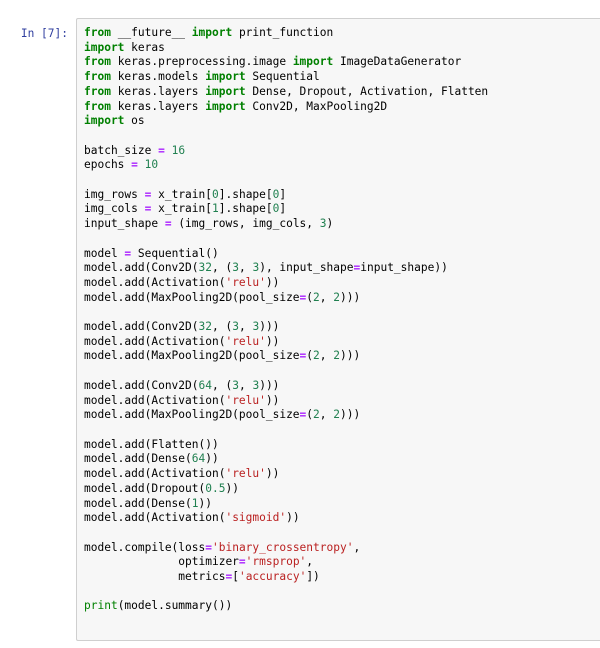  What do you see at coordinates (104, 253) in the screenshot?
I see `code-token: model` at bounding box center [104, 253].